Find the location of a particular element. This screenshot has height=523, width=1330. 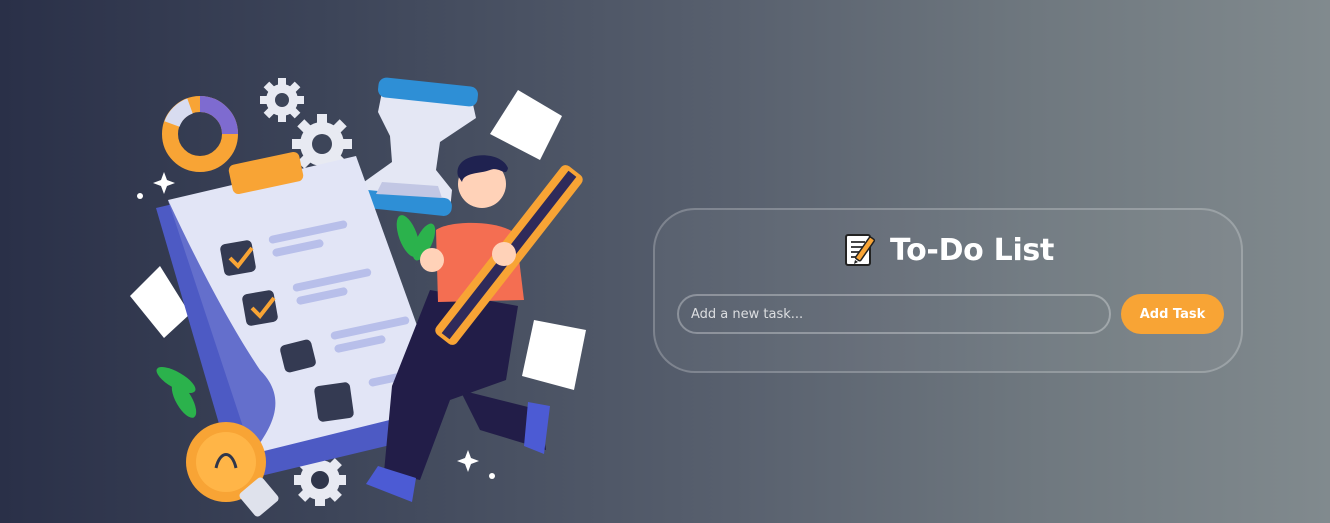

title-row: To-Do List is located at coordinates (948, 250).